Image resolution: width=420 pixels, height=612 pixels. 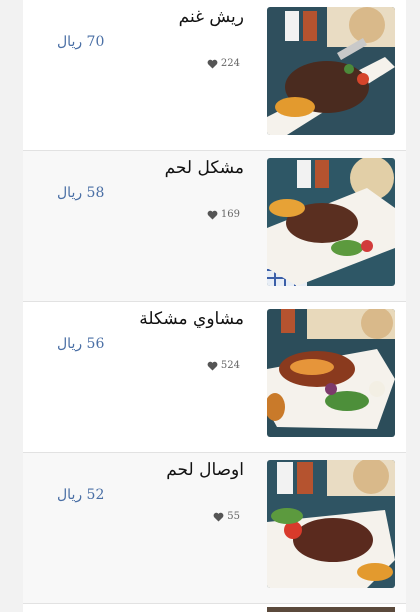 What do you see at coordinates (211, 17) in the screenshot?
I see `dish-name: ريش غنم` at bounding box center [211, 17].